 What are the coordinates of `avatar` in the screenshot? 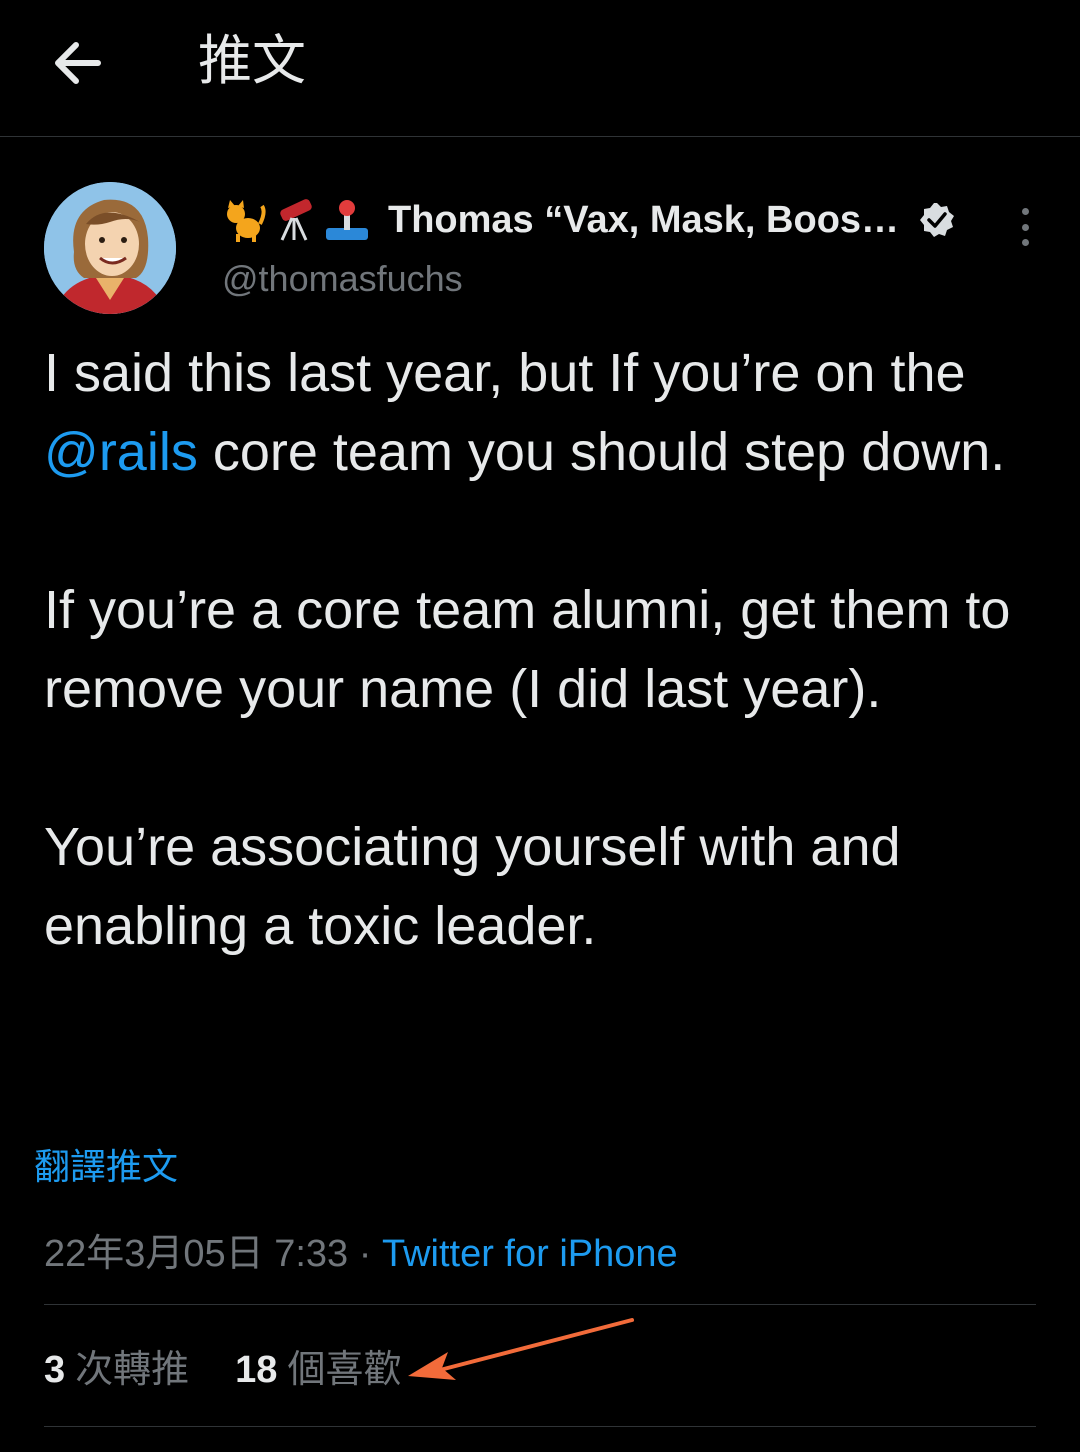 It's located at (110, 248).